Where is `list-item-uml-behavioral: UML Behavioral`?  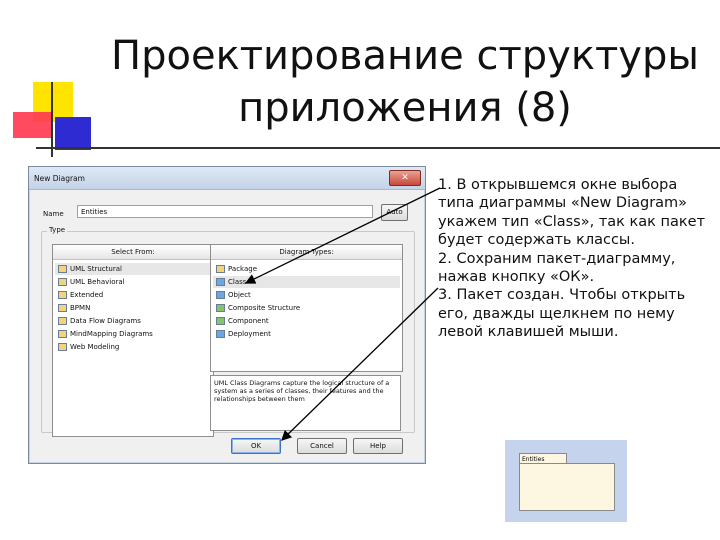
list-item-uml-behavioral: UML Behavioral is located at coordinates (91, 282).